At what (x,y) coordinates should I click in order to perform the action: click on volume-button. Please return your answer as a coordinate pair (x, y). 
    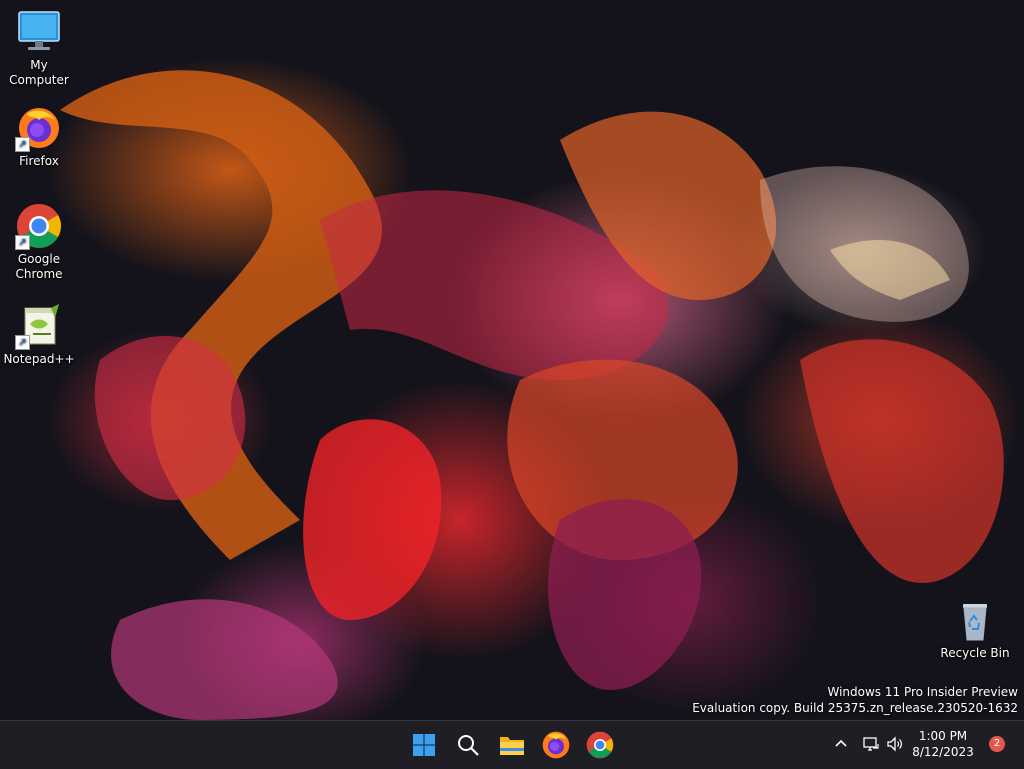
    Looking at the image, I should click on (895, 744).